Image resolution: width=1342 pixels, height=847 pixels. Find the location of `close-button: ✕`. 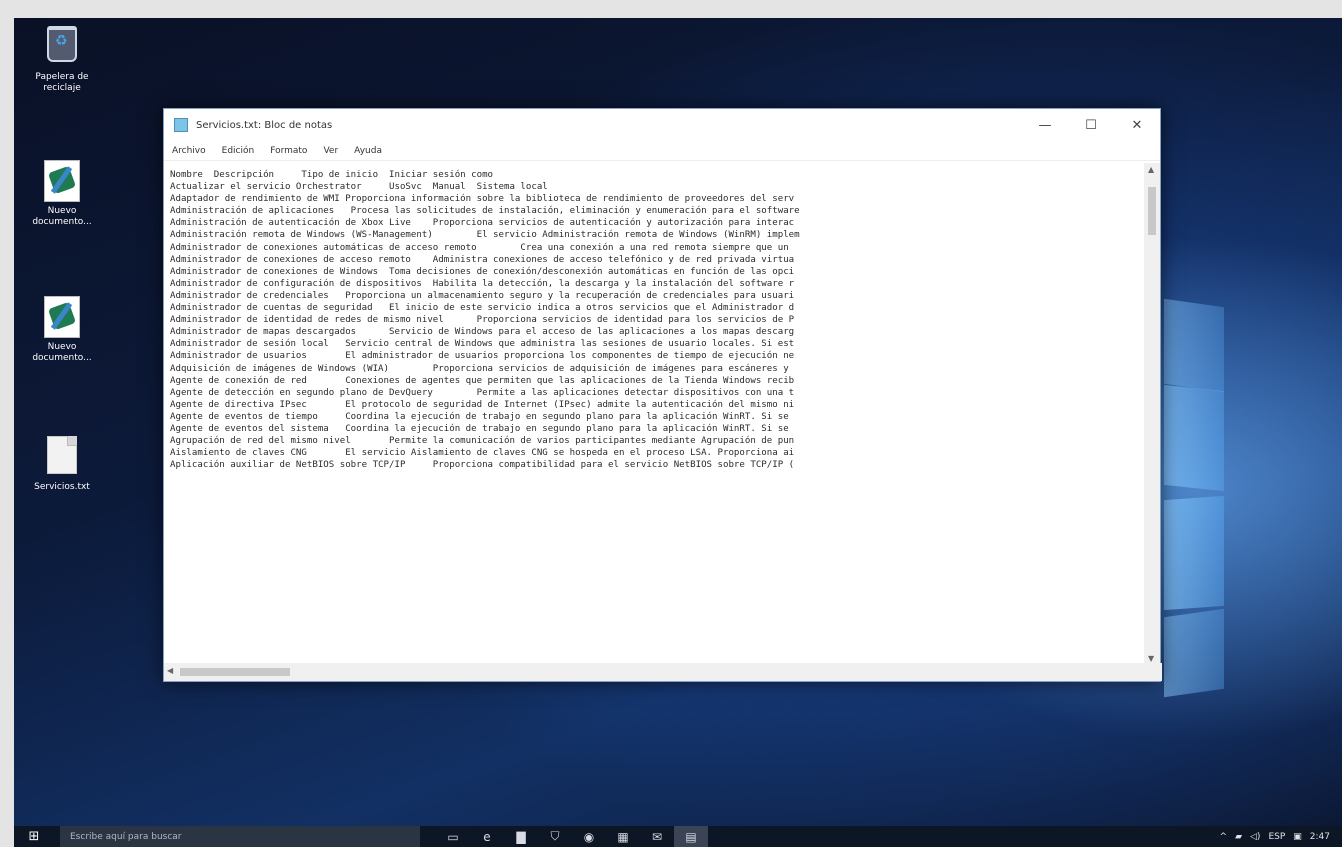

close-button: ✕ is located at coordinates (1137, 125).